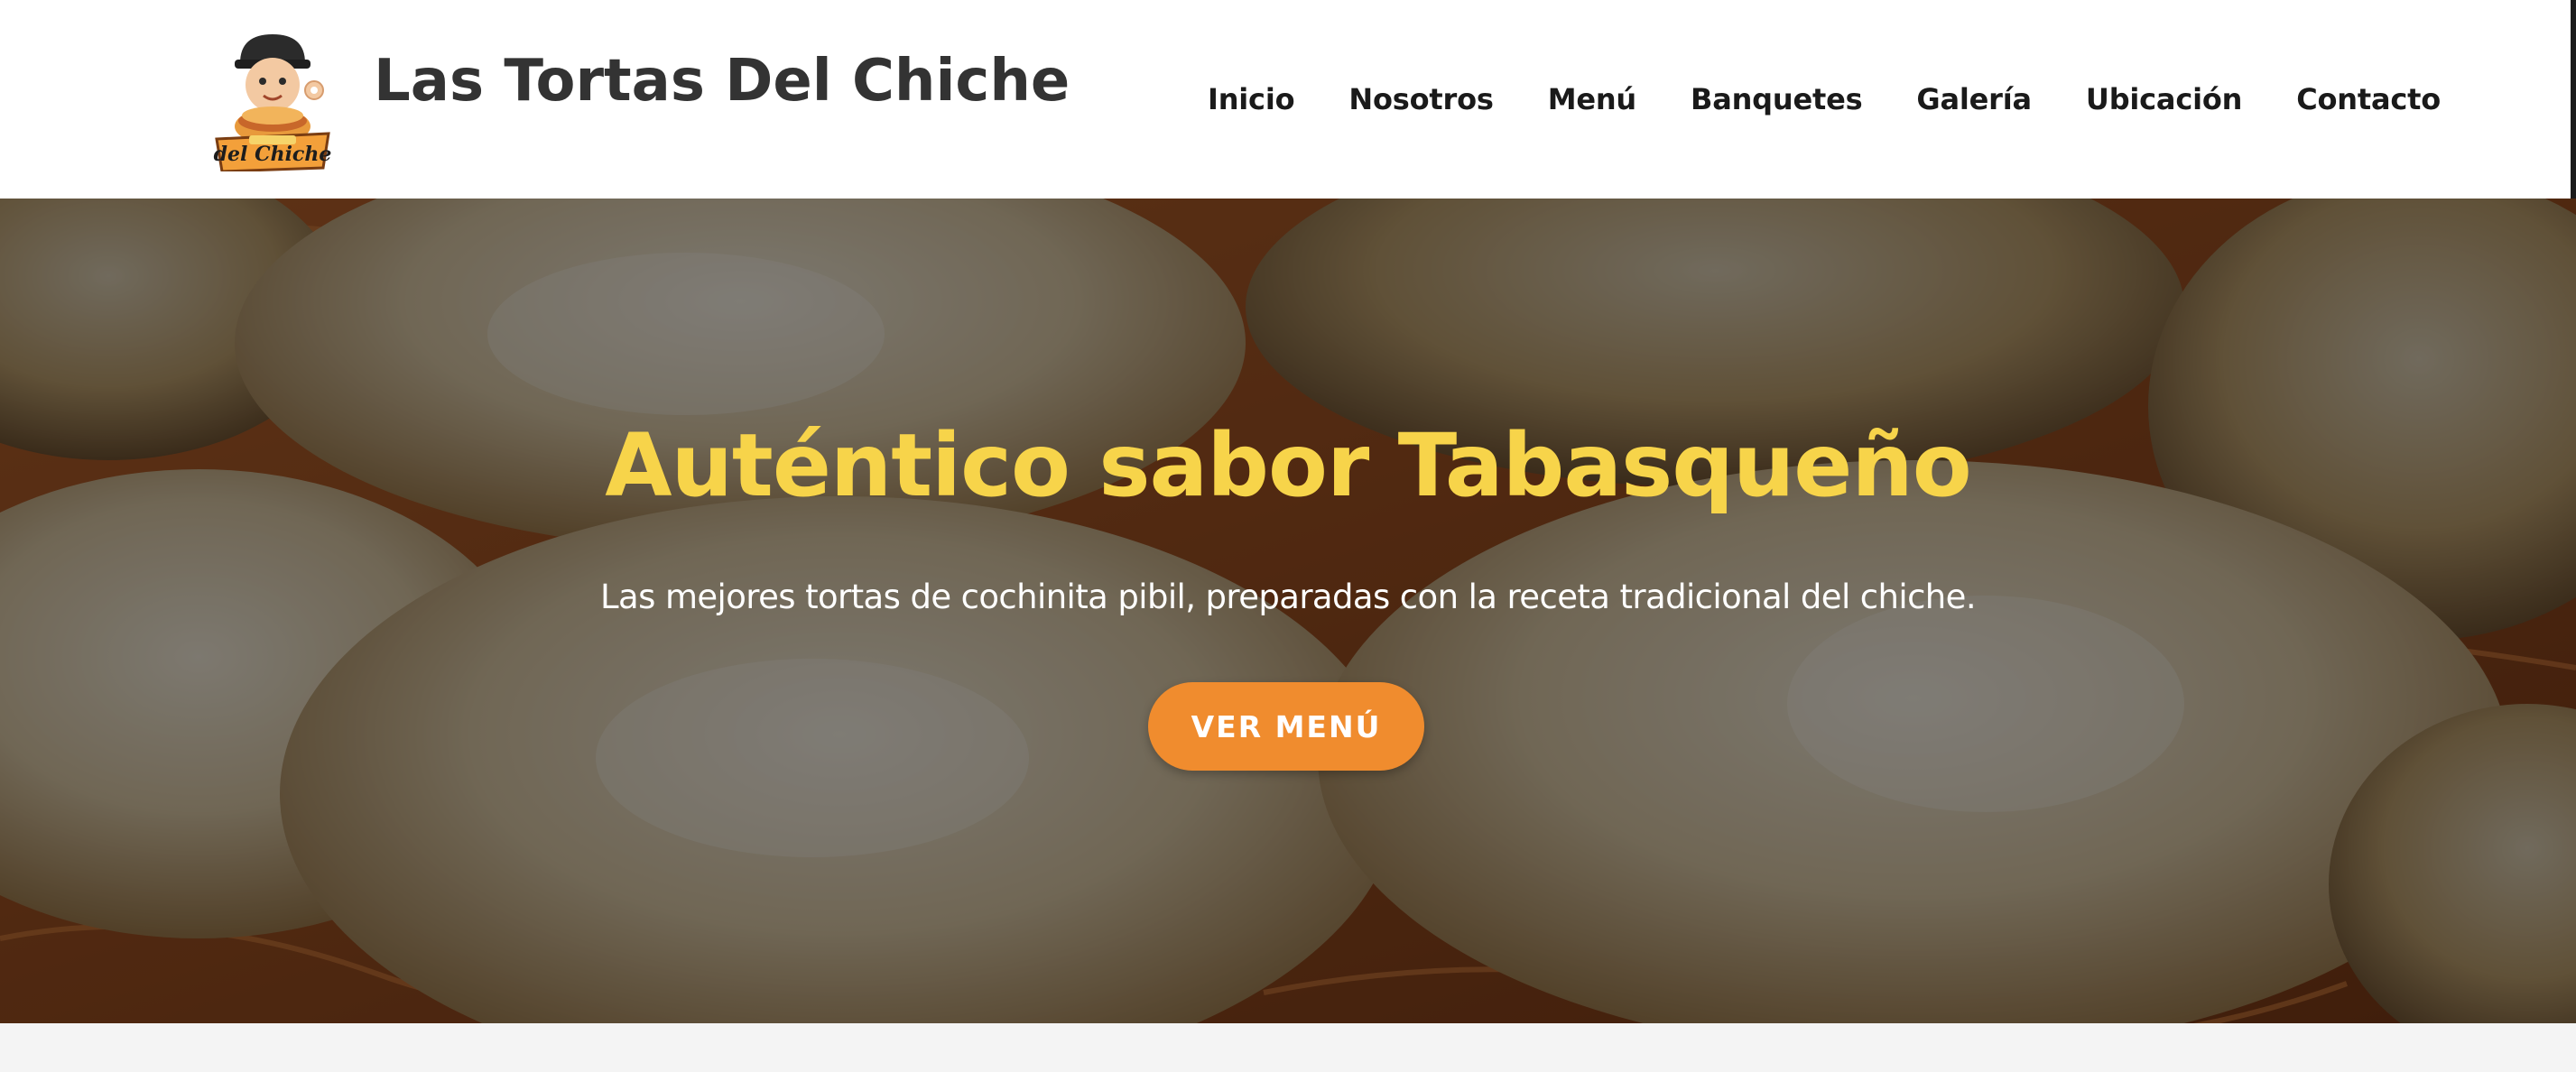 The width and height of the screenshot is (2576, 1072). Describe the element at coordinates (1421, 99) in the screenshot. I see `nav-link-nosotros: Nosotros` at that location.